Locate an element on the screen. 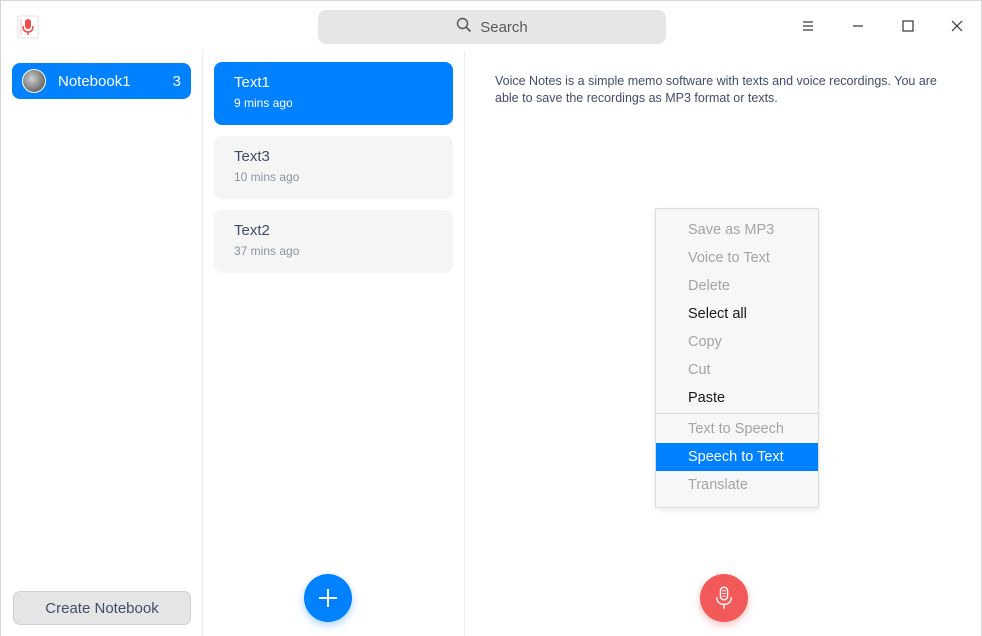 The width and height of the screenshot is (982, 636). note-item: Text3 10 mins ago is located at coordinates (333, 167).